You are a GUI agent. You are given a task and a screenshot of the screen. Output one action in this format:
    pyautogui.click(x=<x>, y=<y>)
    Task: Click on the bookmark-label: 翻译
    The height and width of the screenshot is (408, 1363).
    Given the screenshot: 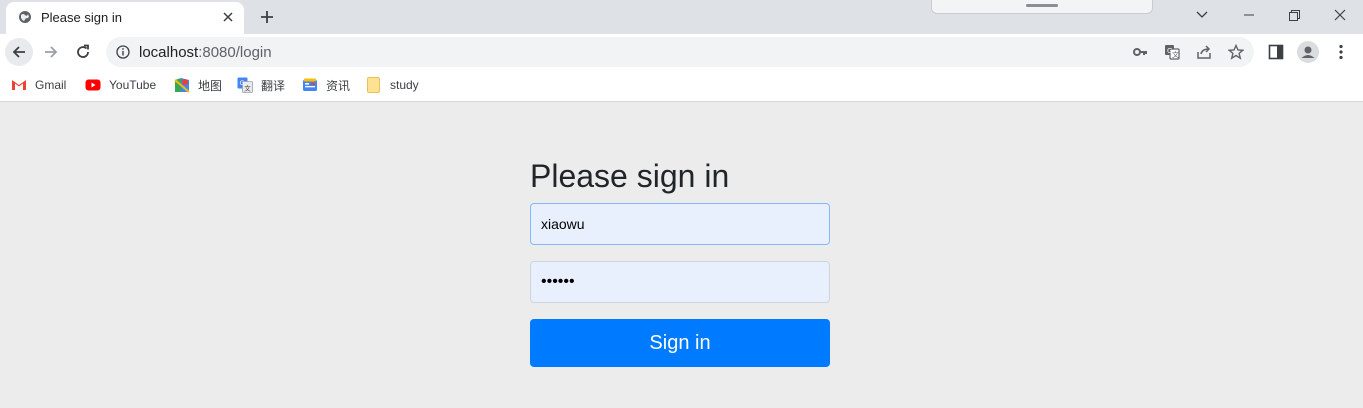 What is the action you would take?
    pyautogui.click(x=273, y=85)
    